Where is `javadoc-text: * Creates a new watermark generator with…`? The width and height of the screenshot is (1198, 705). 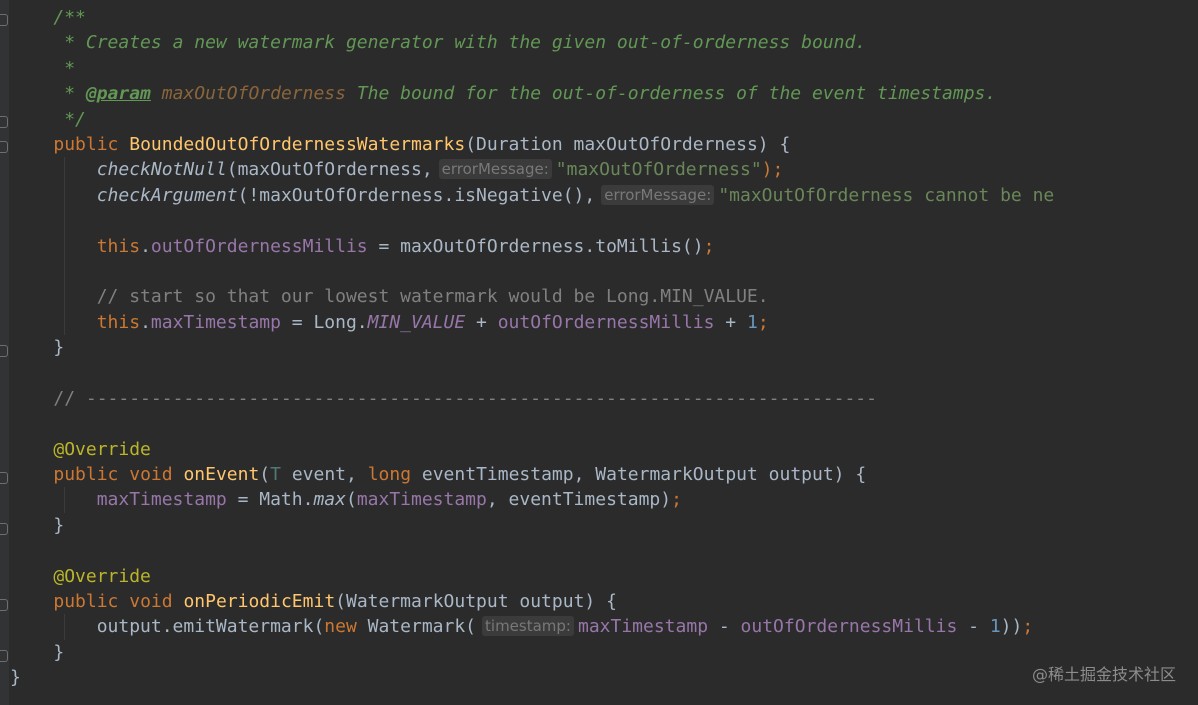
javadoc-text: * Creates a new watermark generator with… is located at coordinates (460, 43).